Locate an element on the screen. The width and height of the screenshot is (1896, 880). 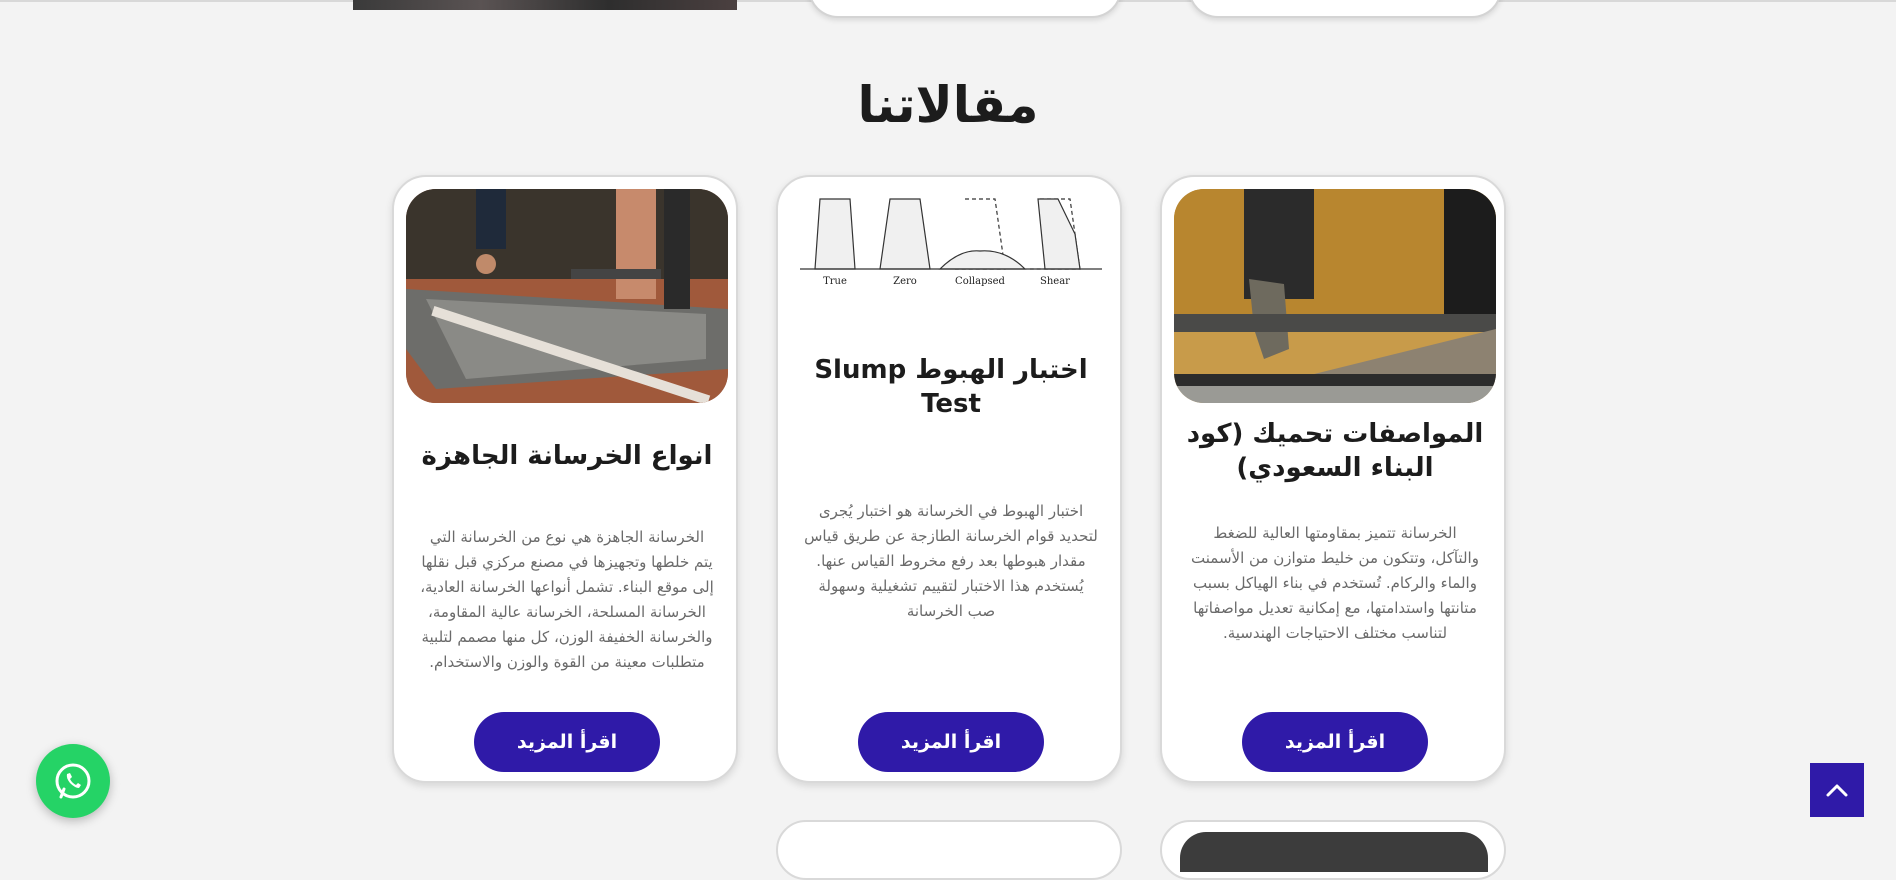
scroll-to-top-button is located at coordinates (1837, 790).